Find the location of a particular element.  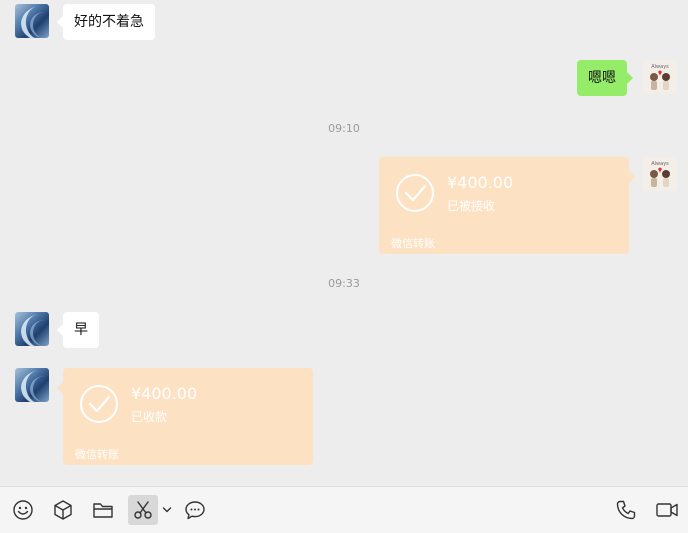

message-bubble: 好的不着急 is located at coordinates (106, 22).